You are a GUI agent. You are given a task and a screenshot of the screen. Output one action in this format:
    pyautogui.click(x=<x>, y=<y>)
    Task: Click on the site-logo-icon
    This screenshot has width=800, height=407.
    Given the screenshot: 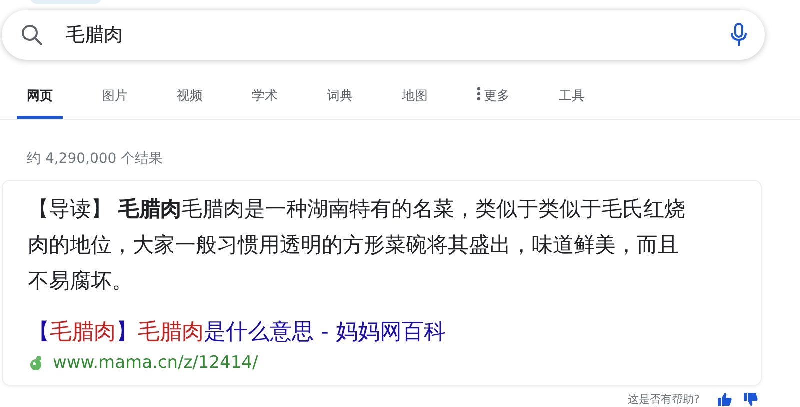 What is the action you would take?
    pyautogui.click(x=36, y=363)
    